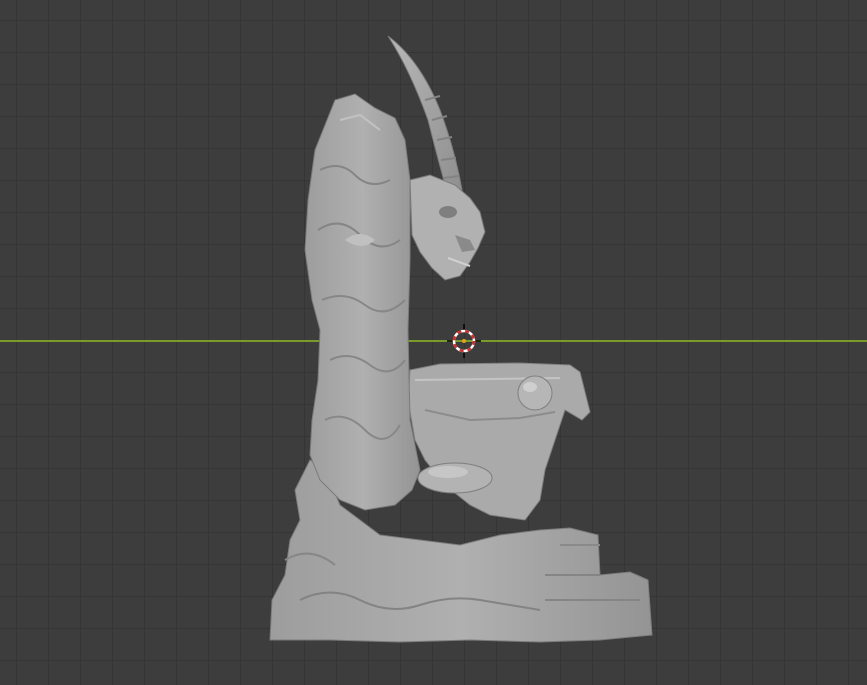 The height and width of the screenshot is (685, 867). What do you see at coordinates (447, 227) in the screenshot?
I see `skull-head` at bounding box center [447, 227].